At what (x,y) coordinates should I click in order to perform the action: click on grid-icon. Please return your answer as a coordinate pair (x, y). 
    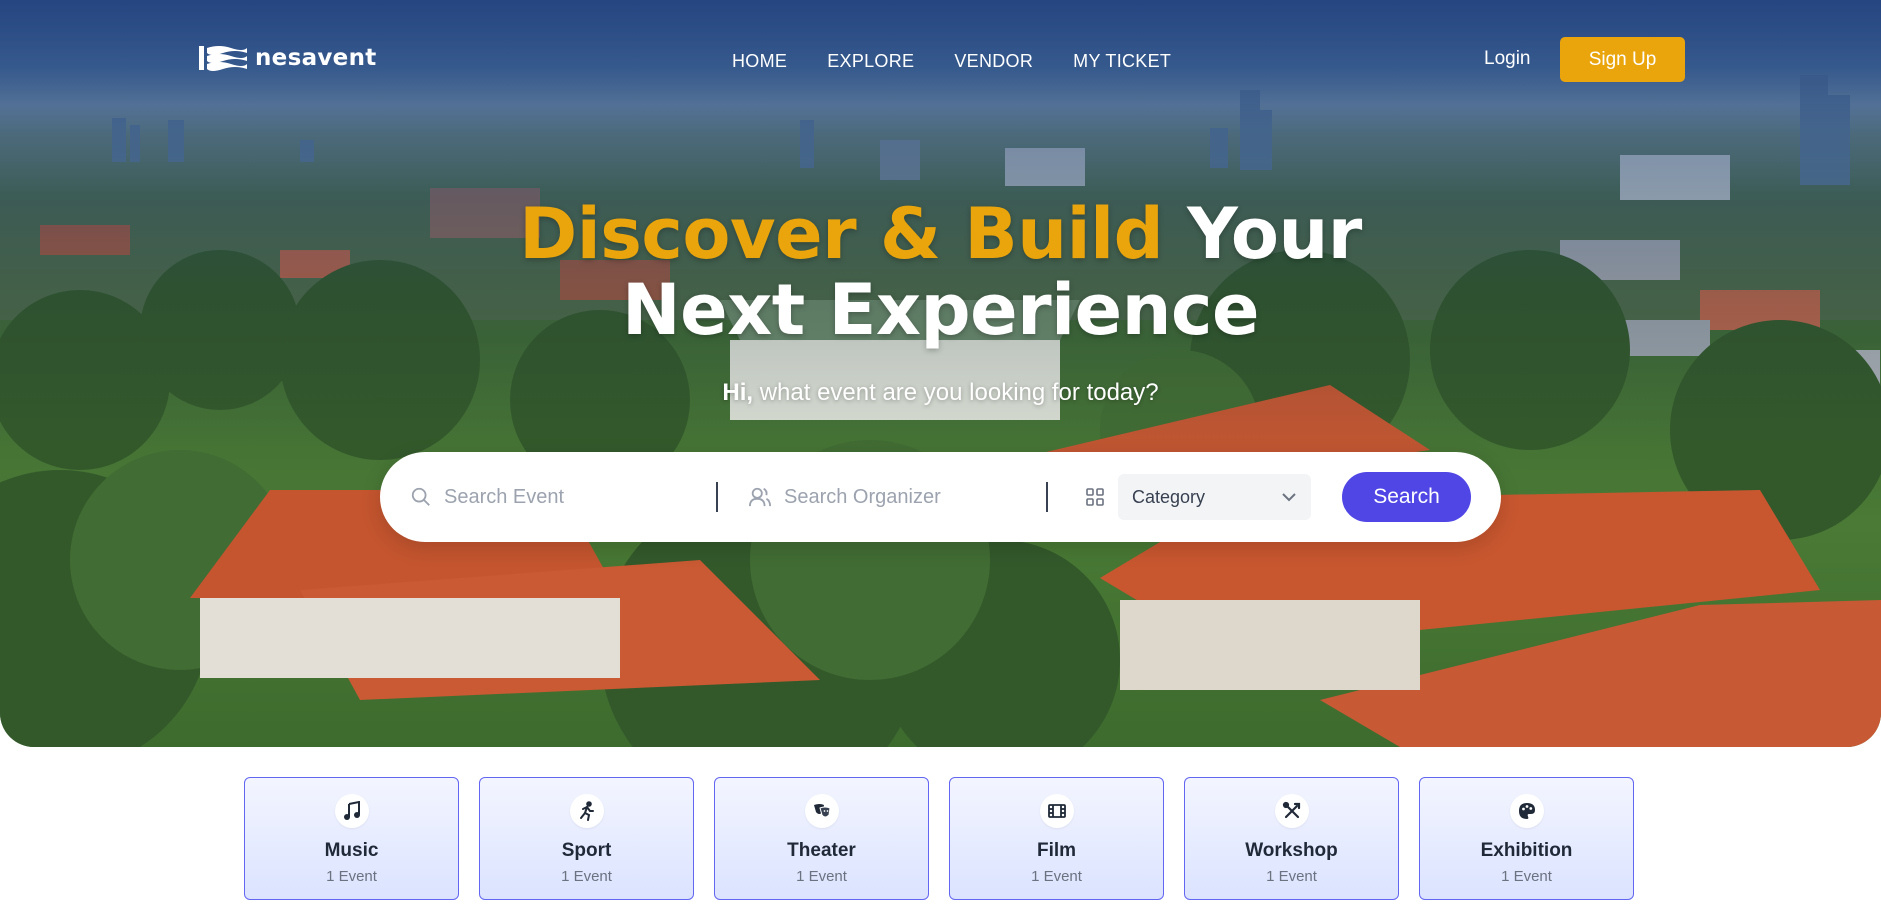
    Looking at the image, I should click on (1095, 497).